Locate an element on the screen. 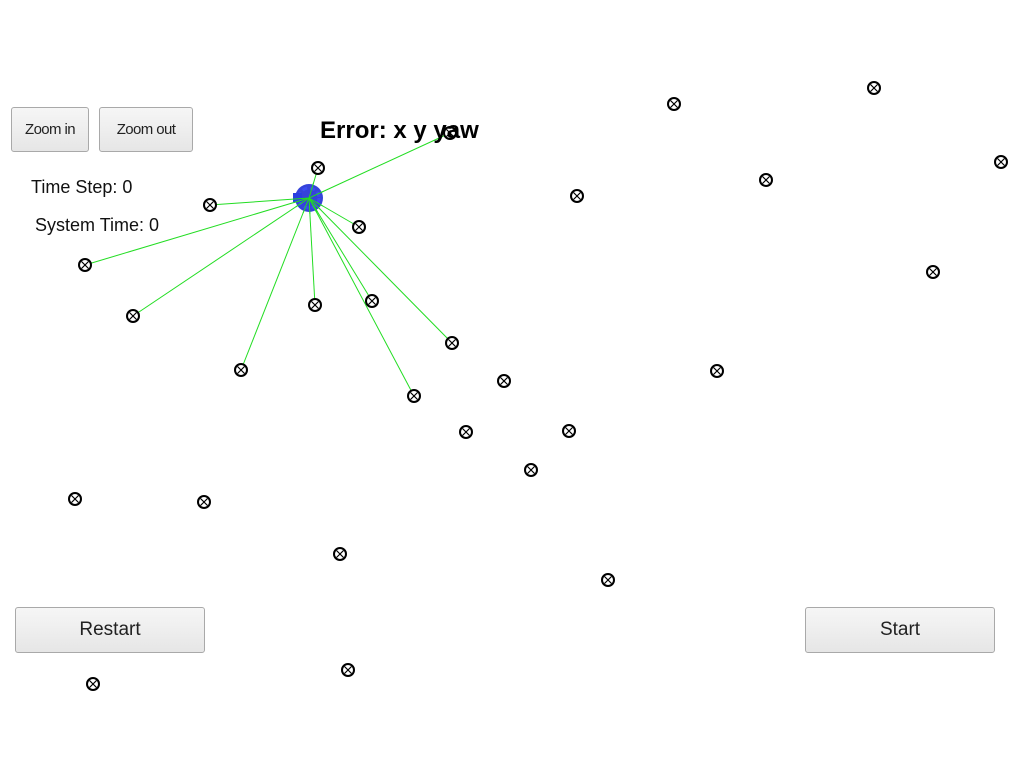  zoom-in-button: Zoom in is located at coordinates (50, 129).